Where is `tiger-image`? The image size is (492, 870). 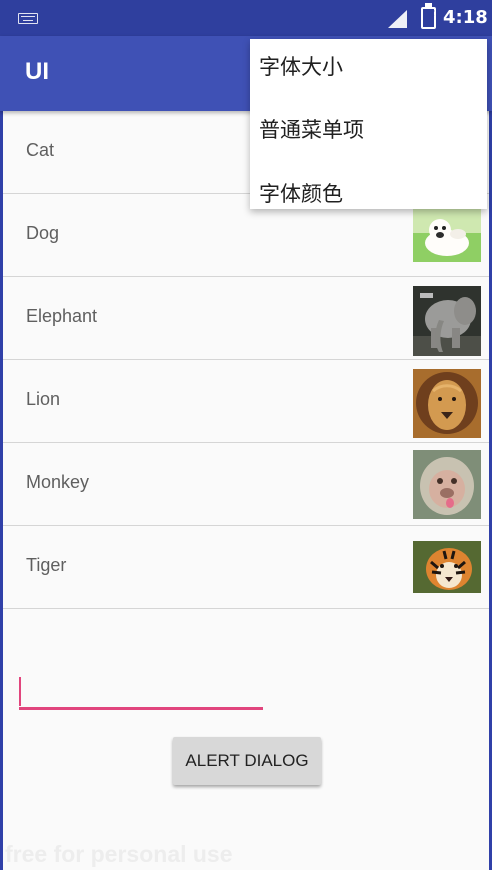 tiger-image is located at coordinates (447, 567).